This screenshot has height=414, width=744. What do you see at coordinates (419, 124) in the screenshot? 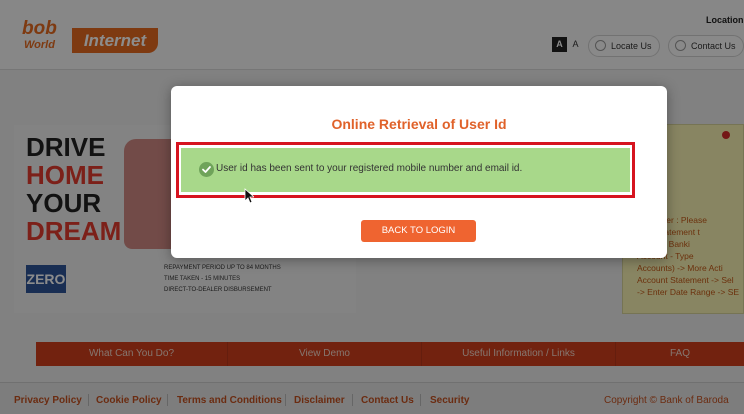
I see `dialog-title: Online Retrieval of User Id` at bounding box center [419, 124].